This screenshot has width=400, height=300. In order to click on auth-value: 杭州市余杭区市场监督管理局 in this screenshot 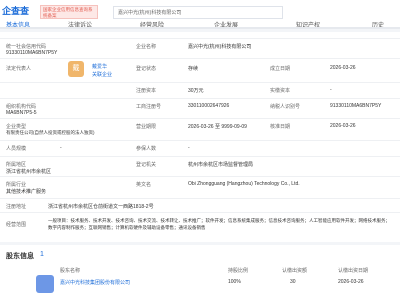, I will do `click(221, 165)`.